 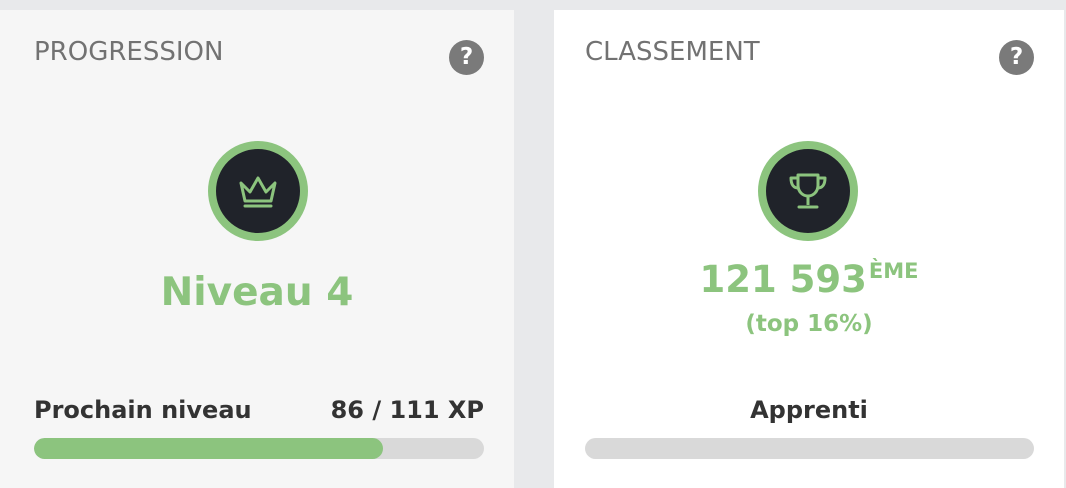 What do you see at coordinates (466, 57) in the screenshot?
I see `progression-help-icon: ?` at bounding box center [466, 57].